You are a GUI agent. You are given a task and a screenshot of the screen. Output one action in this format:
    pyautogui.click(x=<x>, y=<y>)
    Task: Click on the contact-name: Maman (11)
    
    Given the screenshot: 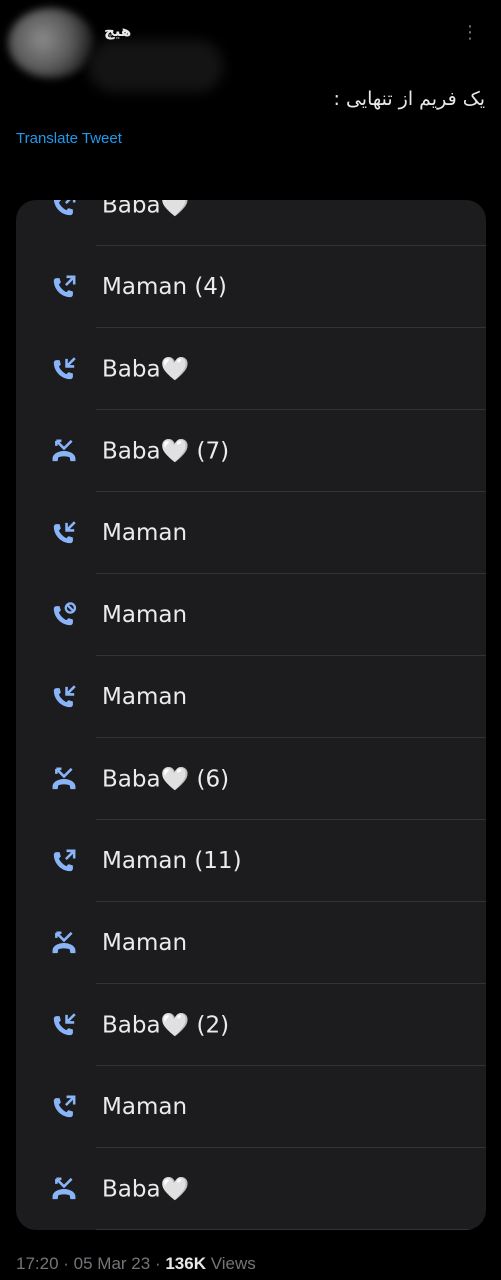 What is the action you would take?
    pyautogui.click(x=172, y=861)
    